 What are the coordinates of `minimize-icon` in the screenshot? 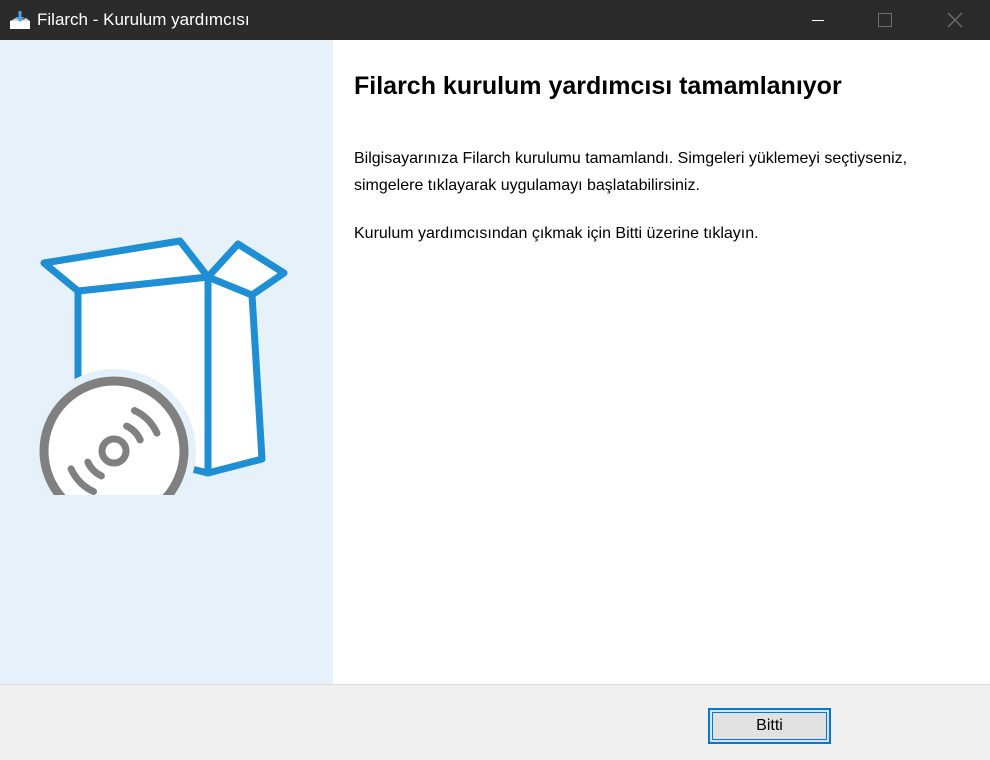 It's located at (818, 20).